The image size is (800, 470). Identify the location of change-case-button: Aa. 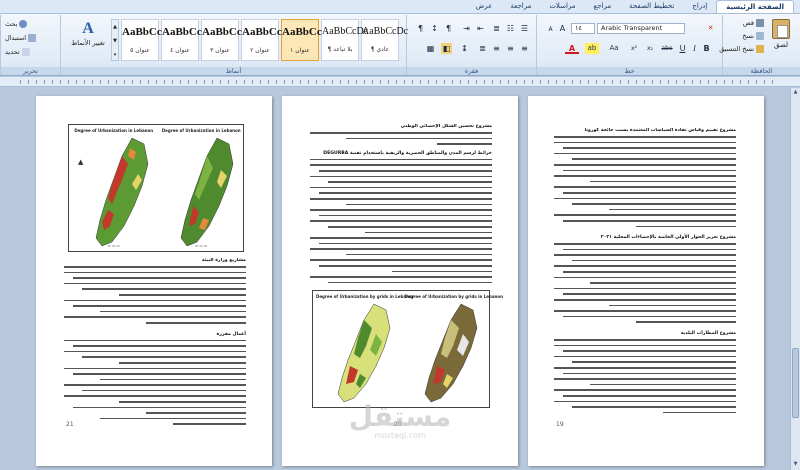
(614, 48).